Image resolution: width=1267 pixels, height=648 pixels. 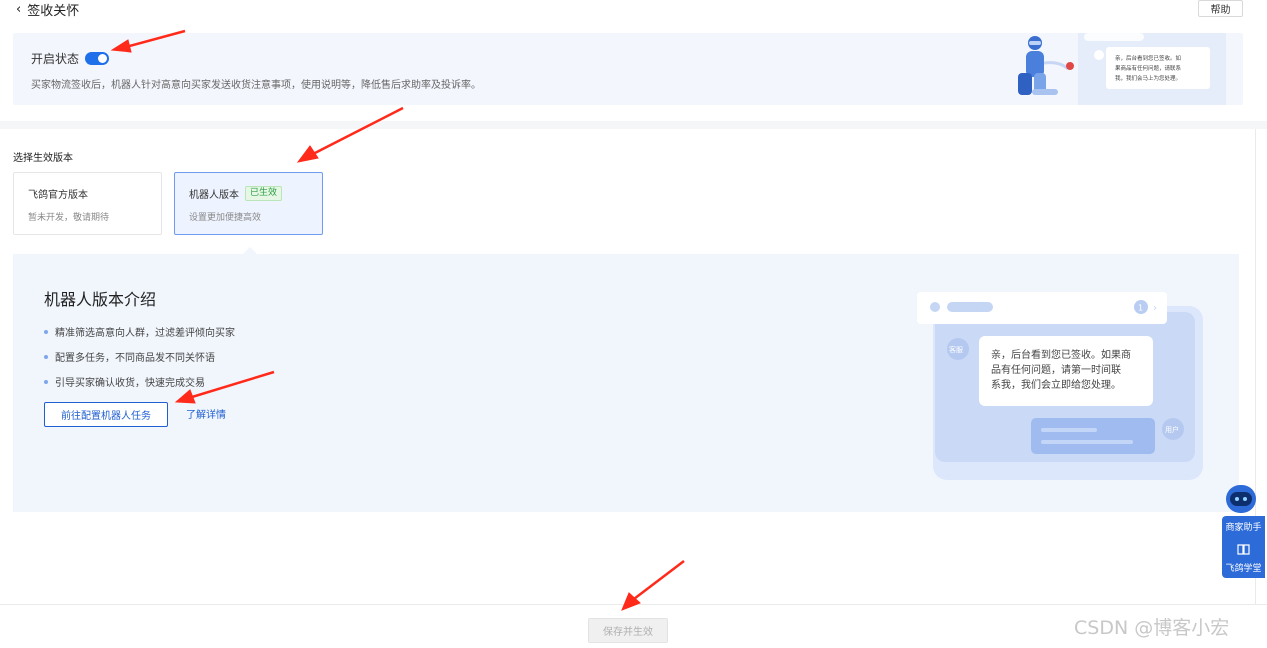 What do you see at coordinates (1056, 369) in the screenshot?
I see `svg-text: 品有任何问题，请第一时间联` at bounding box center [1056, 369].